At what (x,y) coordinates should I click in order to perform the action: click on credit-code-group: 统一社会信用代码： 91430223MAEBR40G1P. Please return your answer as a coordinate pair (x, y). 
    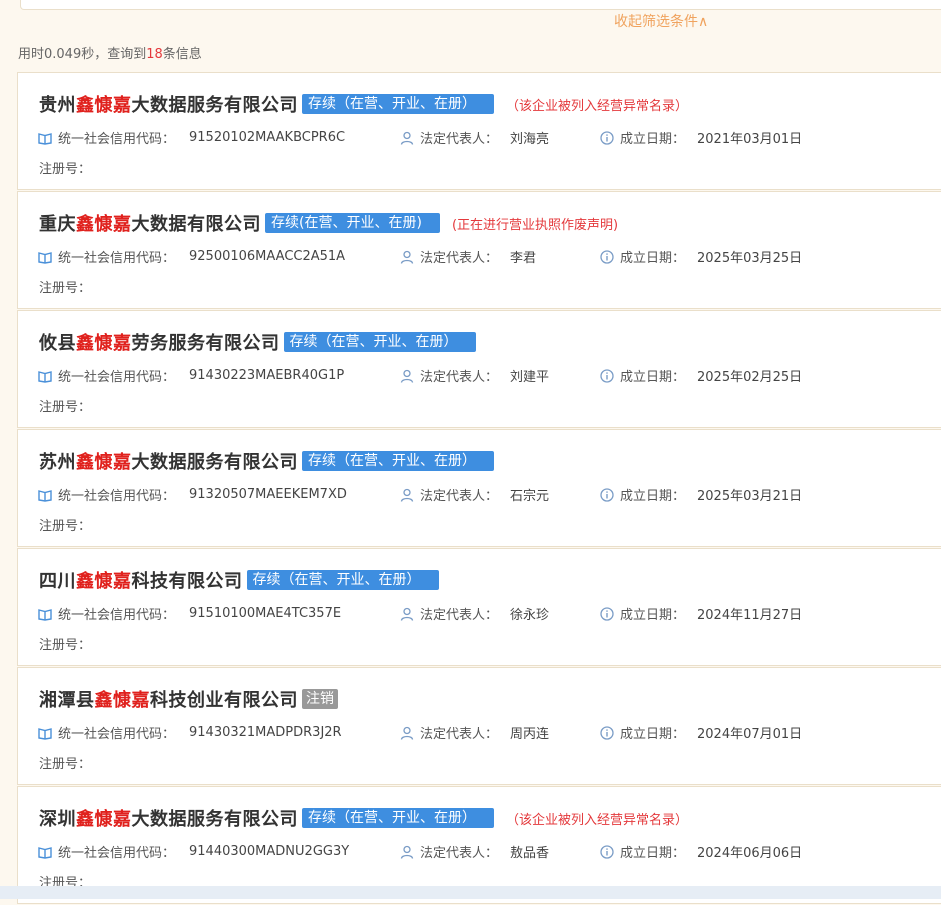
    Looking at the image, I should click on (219, 375).